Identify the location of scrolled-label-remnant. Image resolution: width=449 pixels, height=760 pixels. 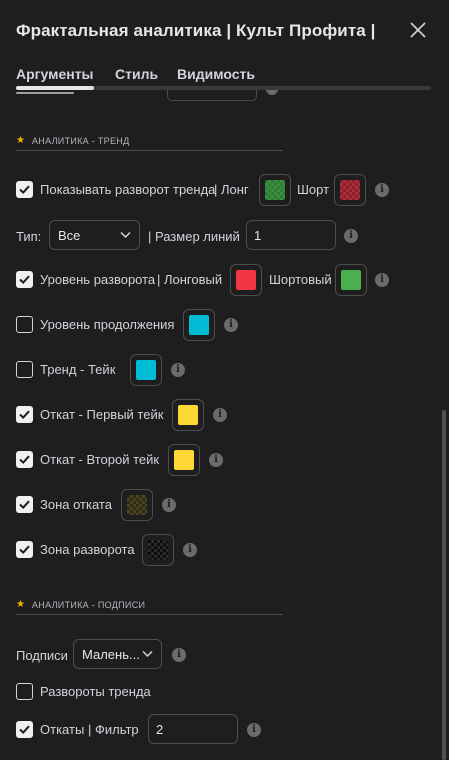
(45, 93).